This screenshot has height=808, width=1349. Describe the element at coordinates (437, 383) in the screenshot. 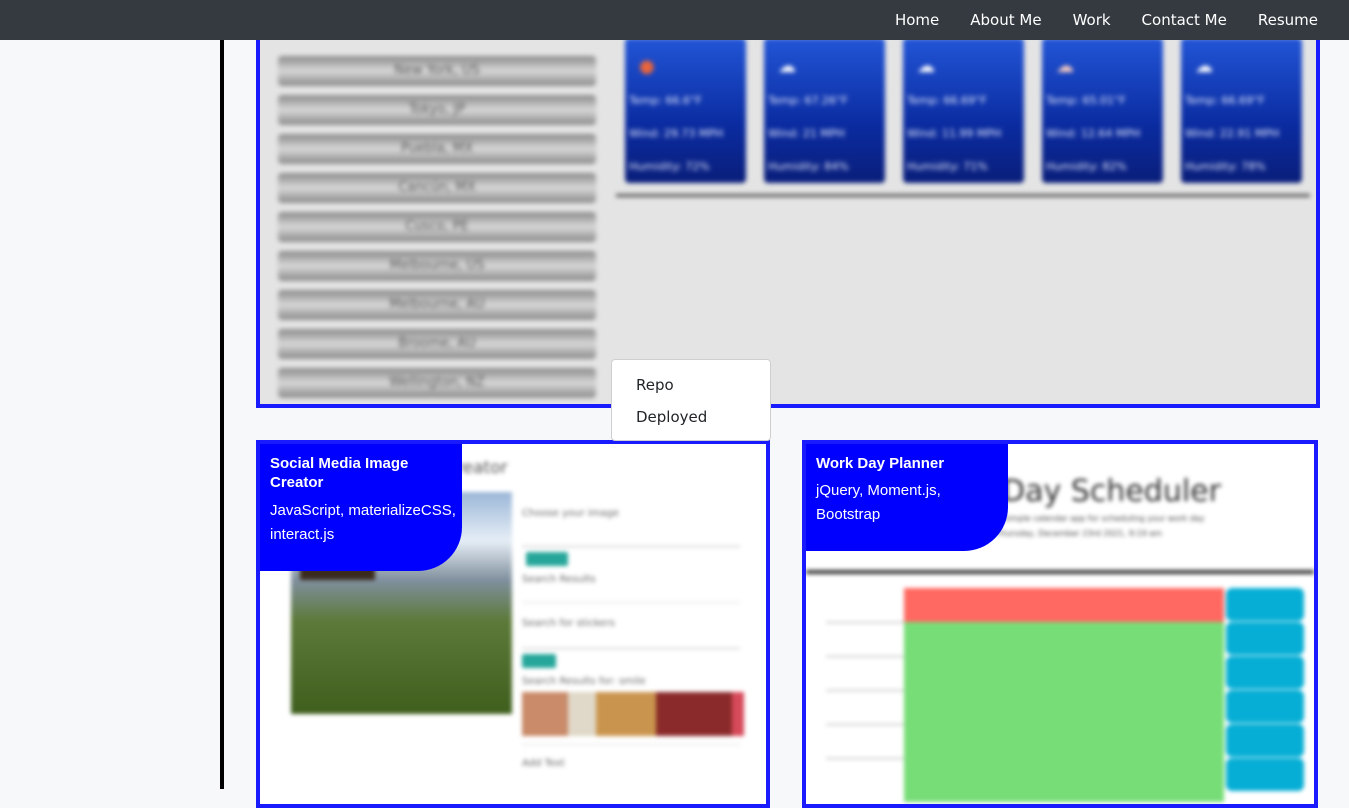

I see `city-button: Wellington, NZ` at that location.